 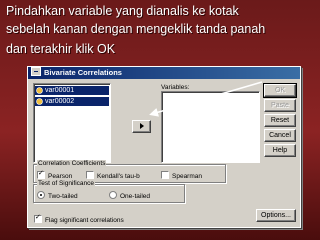 I want to click on dialog-titlebar: Bivariate Correlations, so click(x=164, y=73).